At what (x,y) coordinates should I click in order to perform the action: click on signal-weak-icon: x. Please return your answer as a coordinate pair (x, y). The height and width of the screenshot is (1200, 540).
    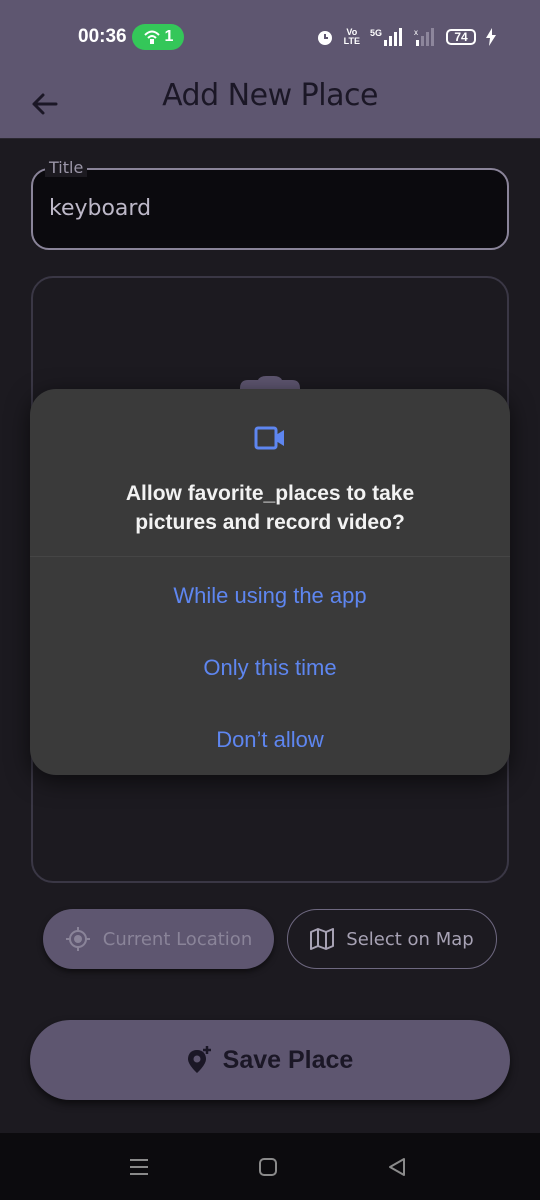
    Looking at the image, I should click on (424, 37).